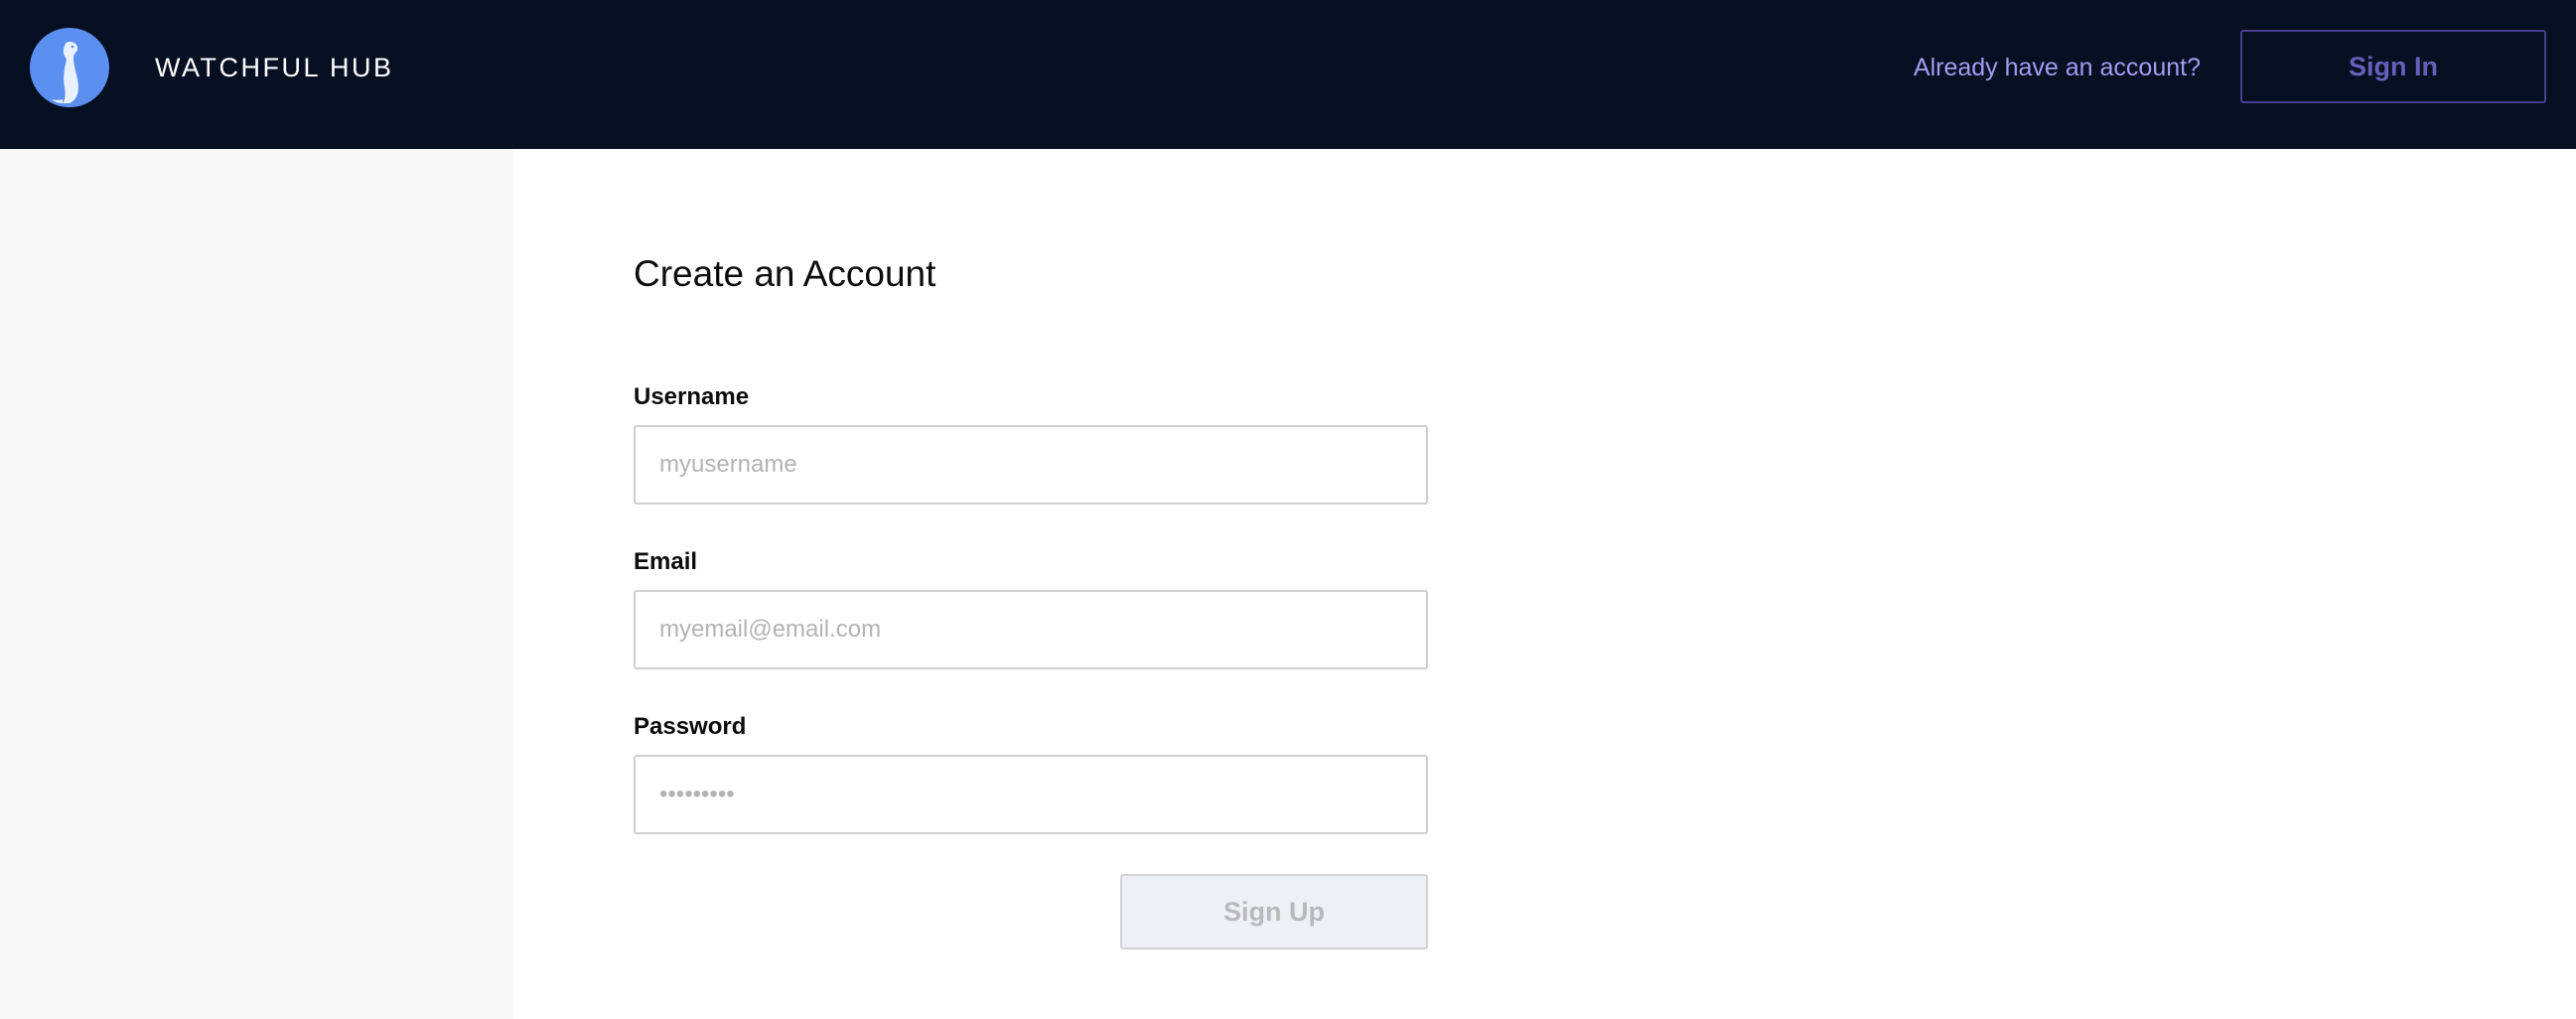 The width and height of the screenshot is (2576, 1019). What do you see at coordinates (1031, 794) in the screenshot?
I see `password-input` at bounding box center [1031, 794].